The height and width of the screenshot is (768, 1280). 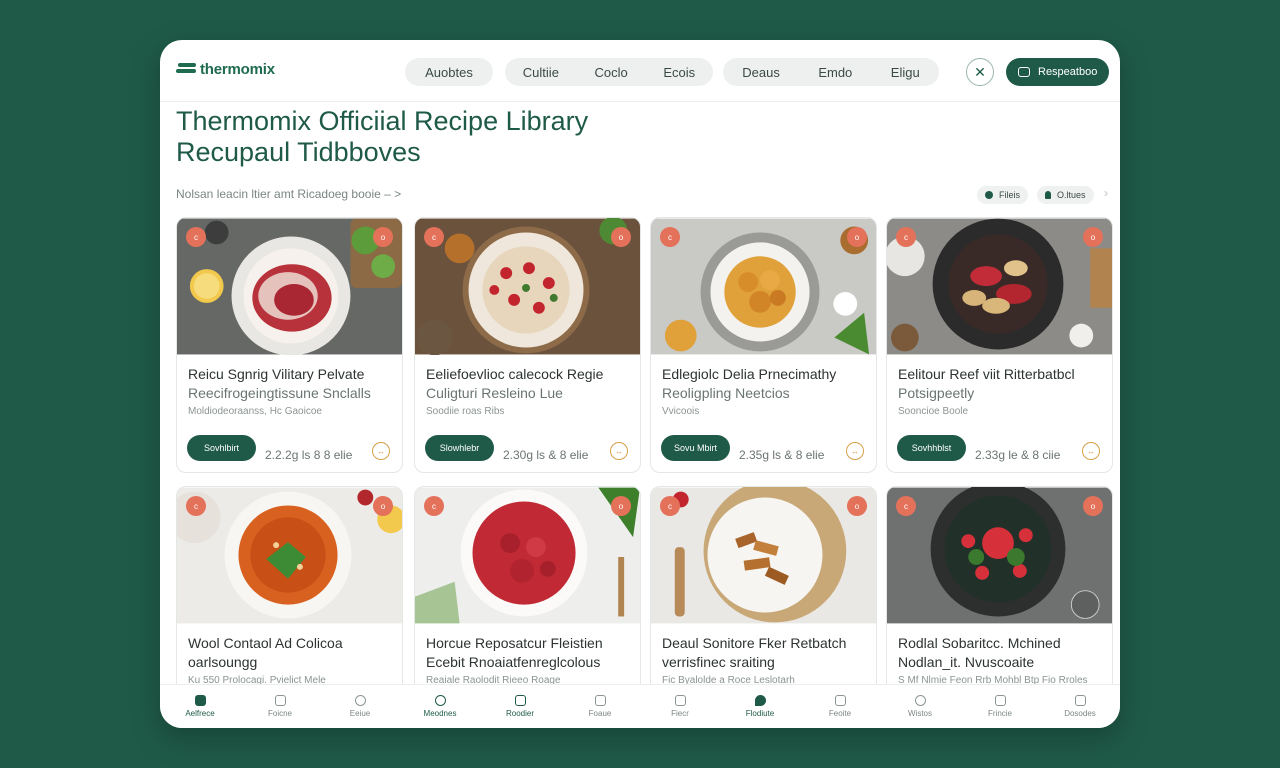 What do you see at coordinates (546, 455) in the screenshot?
I see `recipe-meta: 2.30g ls & 8 elie` at bounding box center [546, 455].